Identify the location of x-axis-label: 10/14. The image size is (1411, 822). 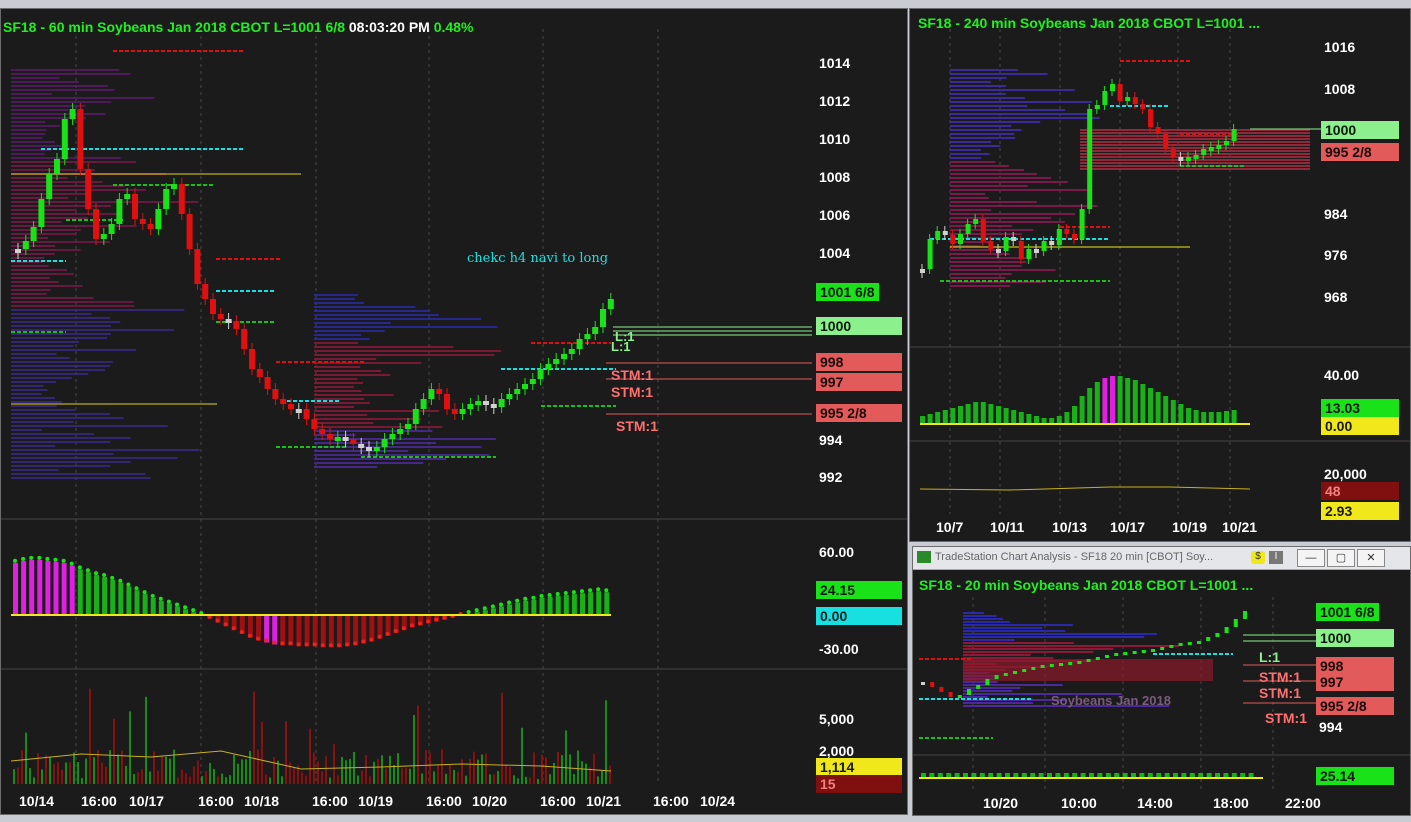
(37, 801).